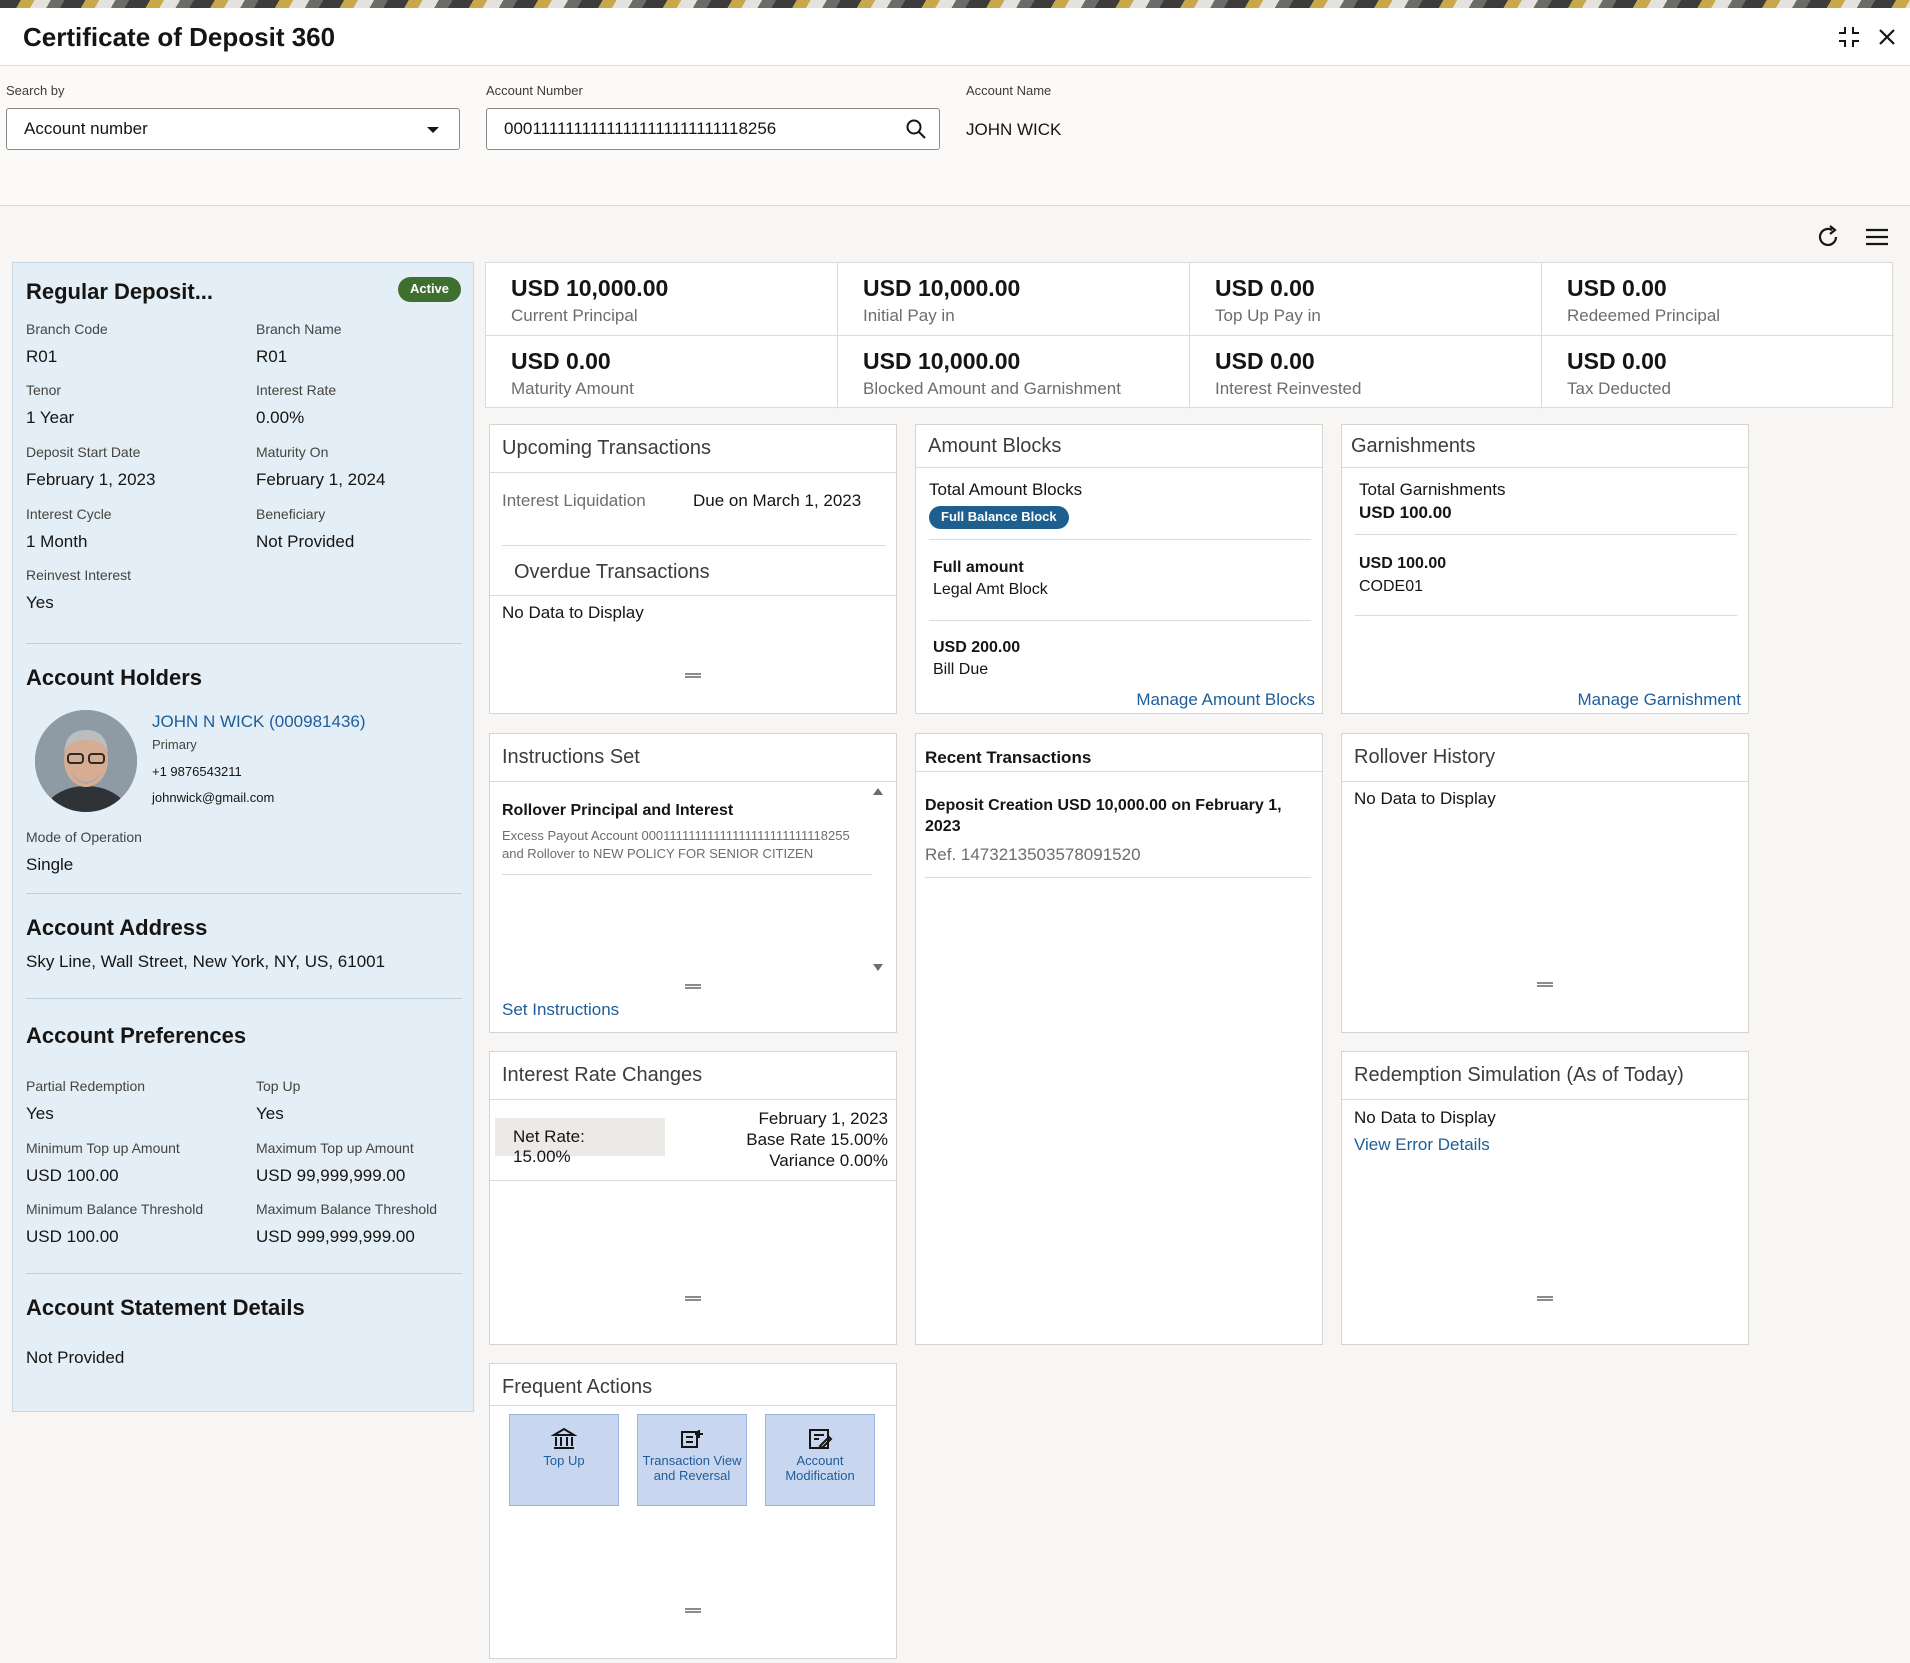  What do you see at coordinates (1391, 586) in the screenshot?
I see `garnishment-code: CODE01` at bounding box center [1391, 586].